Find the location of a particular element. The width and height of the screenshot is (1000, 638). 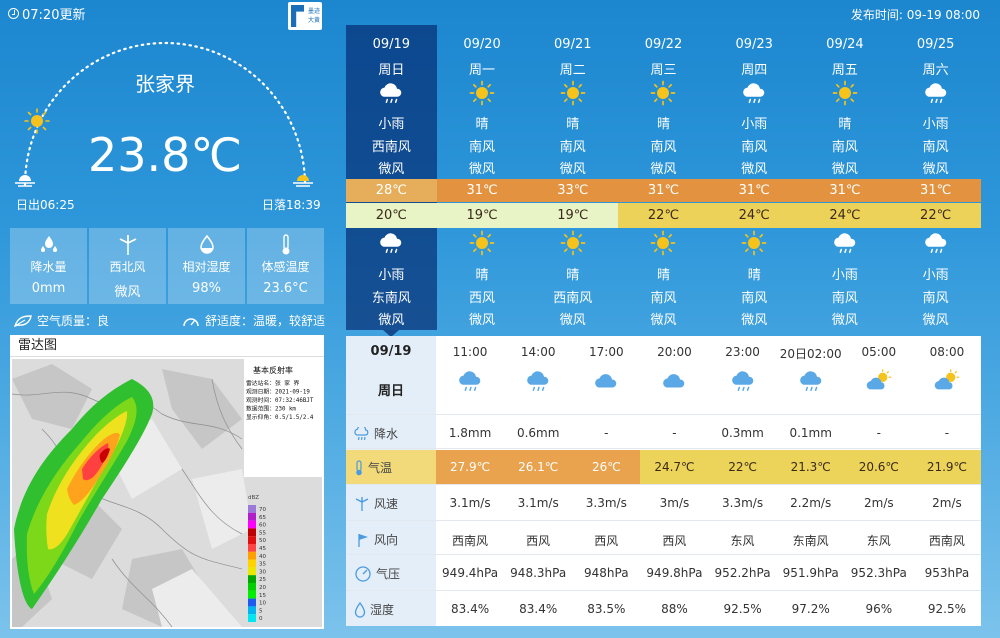

cloud-icon is located at coordinates (674, 382).